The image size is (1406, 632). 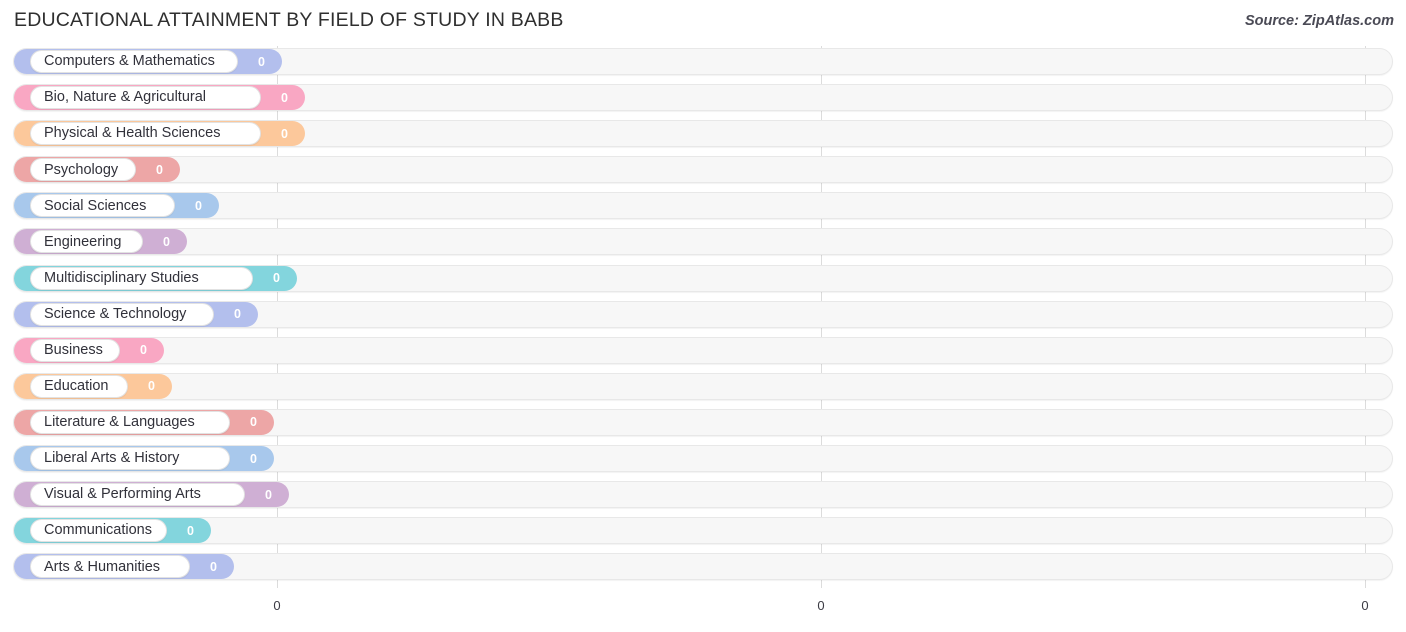 I want to click on bar-category-label: Communications, so click(x=98, y=530).